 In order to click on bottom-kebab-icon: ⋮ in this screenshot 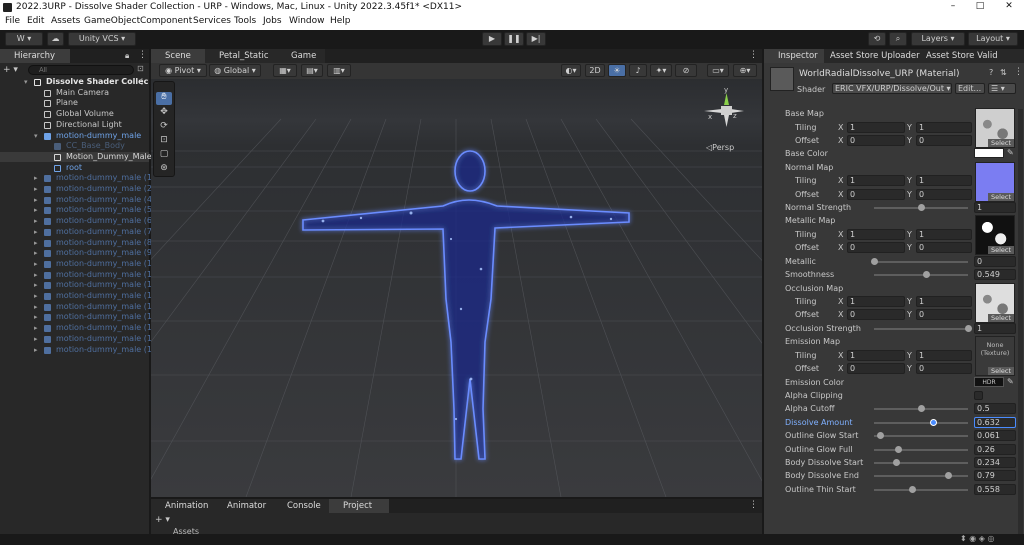, I will do `click(753, 505)`.